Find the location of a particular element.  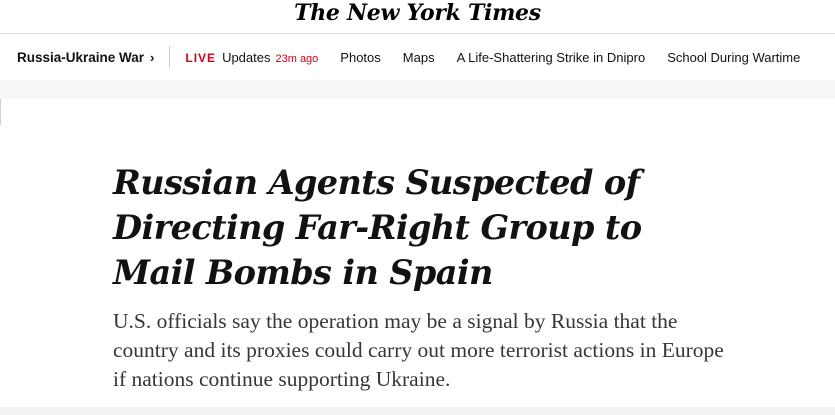

live-updates-timestamp: 23m ago is located at coordinates (297, 58).